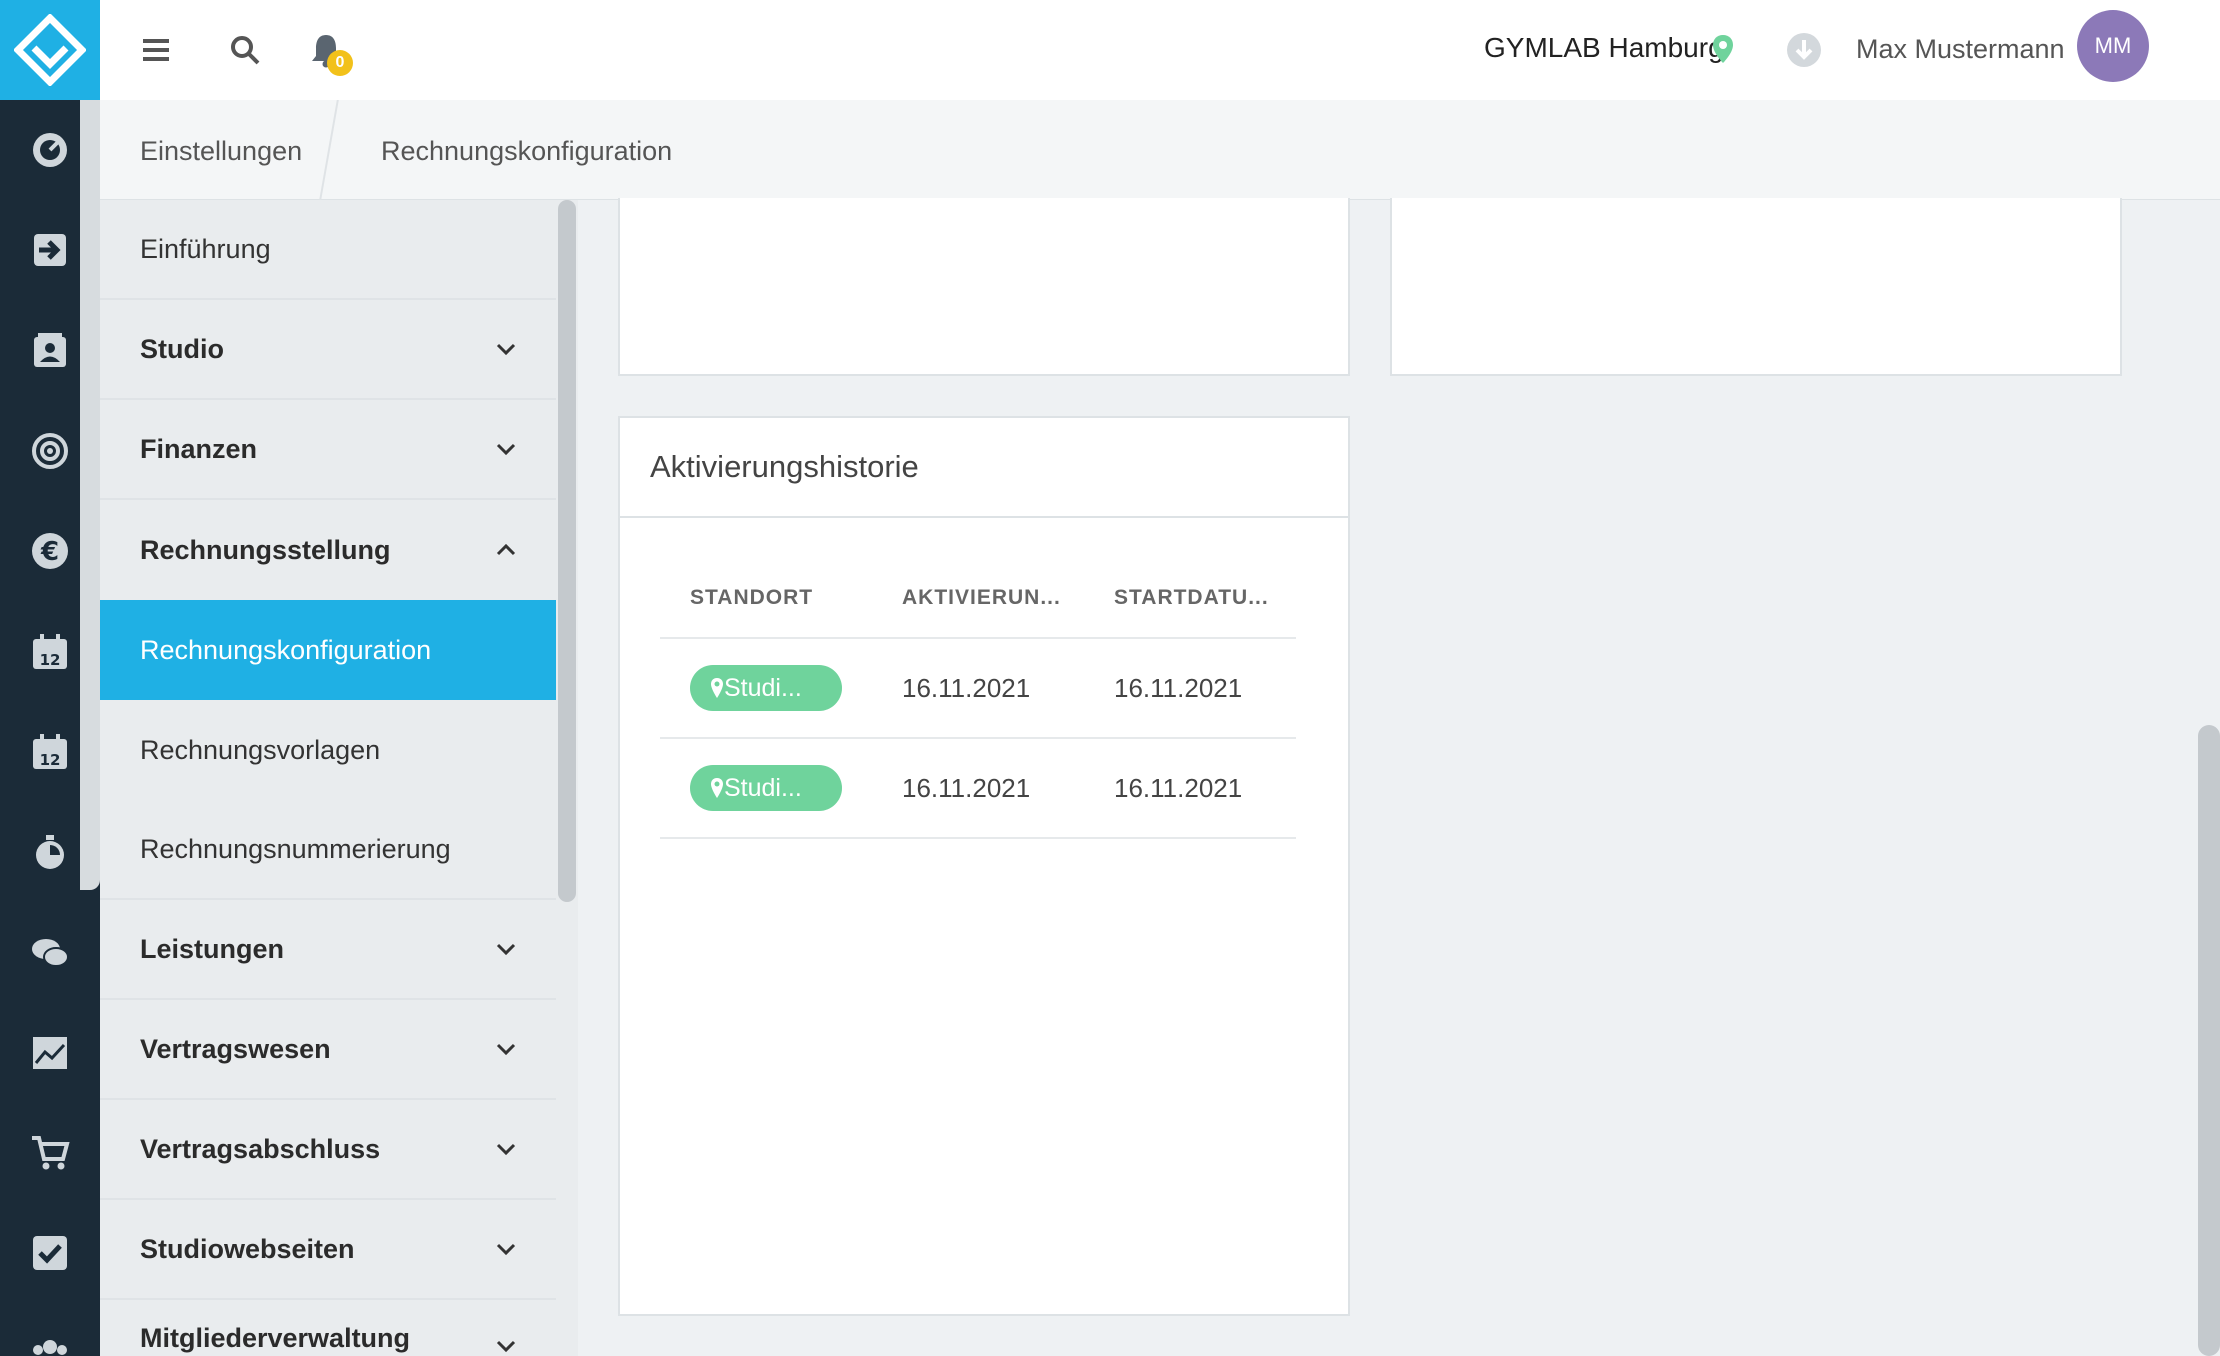 This screenshot has height=1356, width=2220. I want to click on rail-statistics, so click(50, 1053).